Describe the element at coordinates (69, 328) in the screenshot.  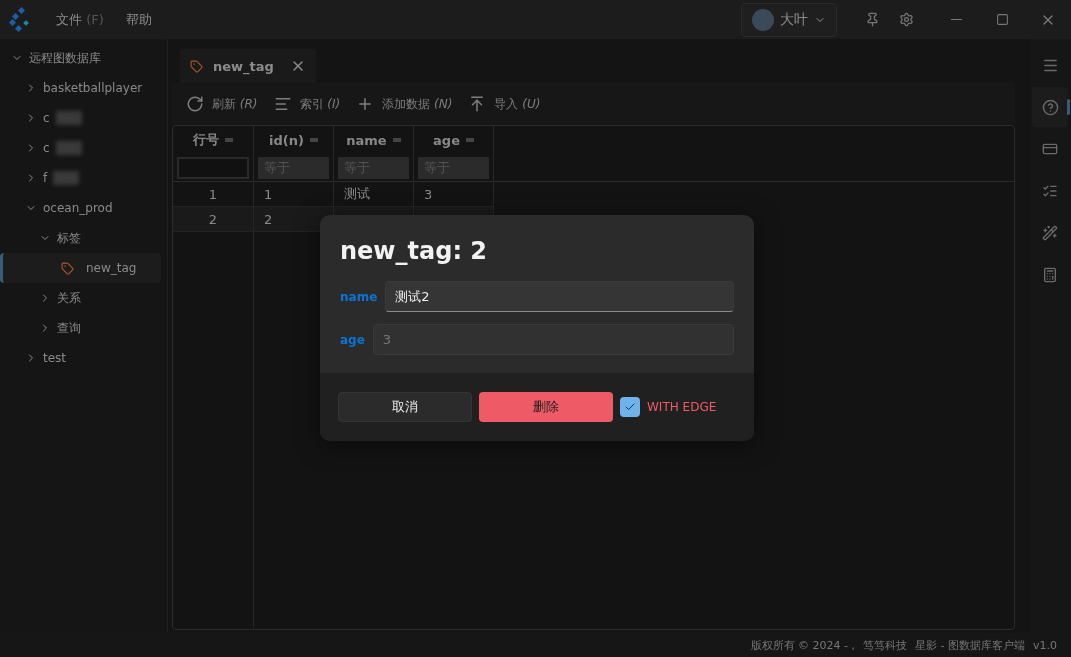
I see `tree-label: 查询` at that location.